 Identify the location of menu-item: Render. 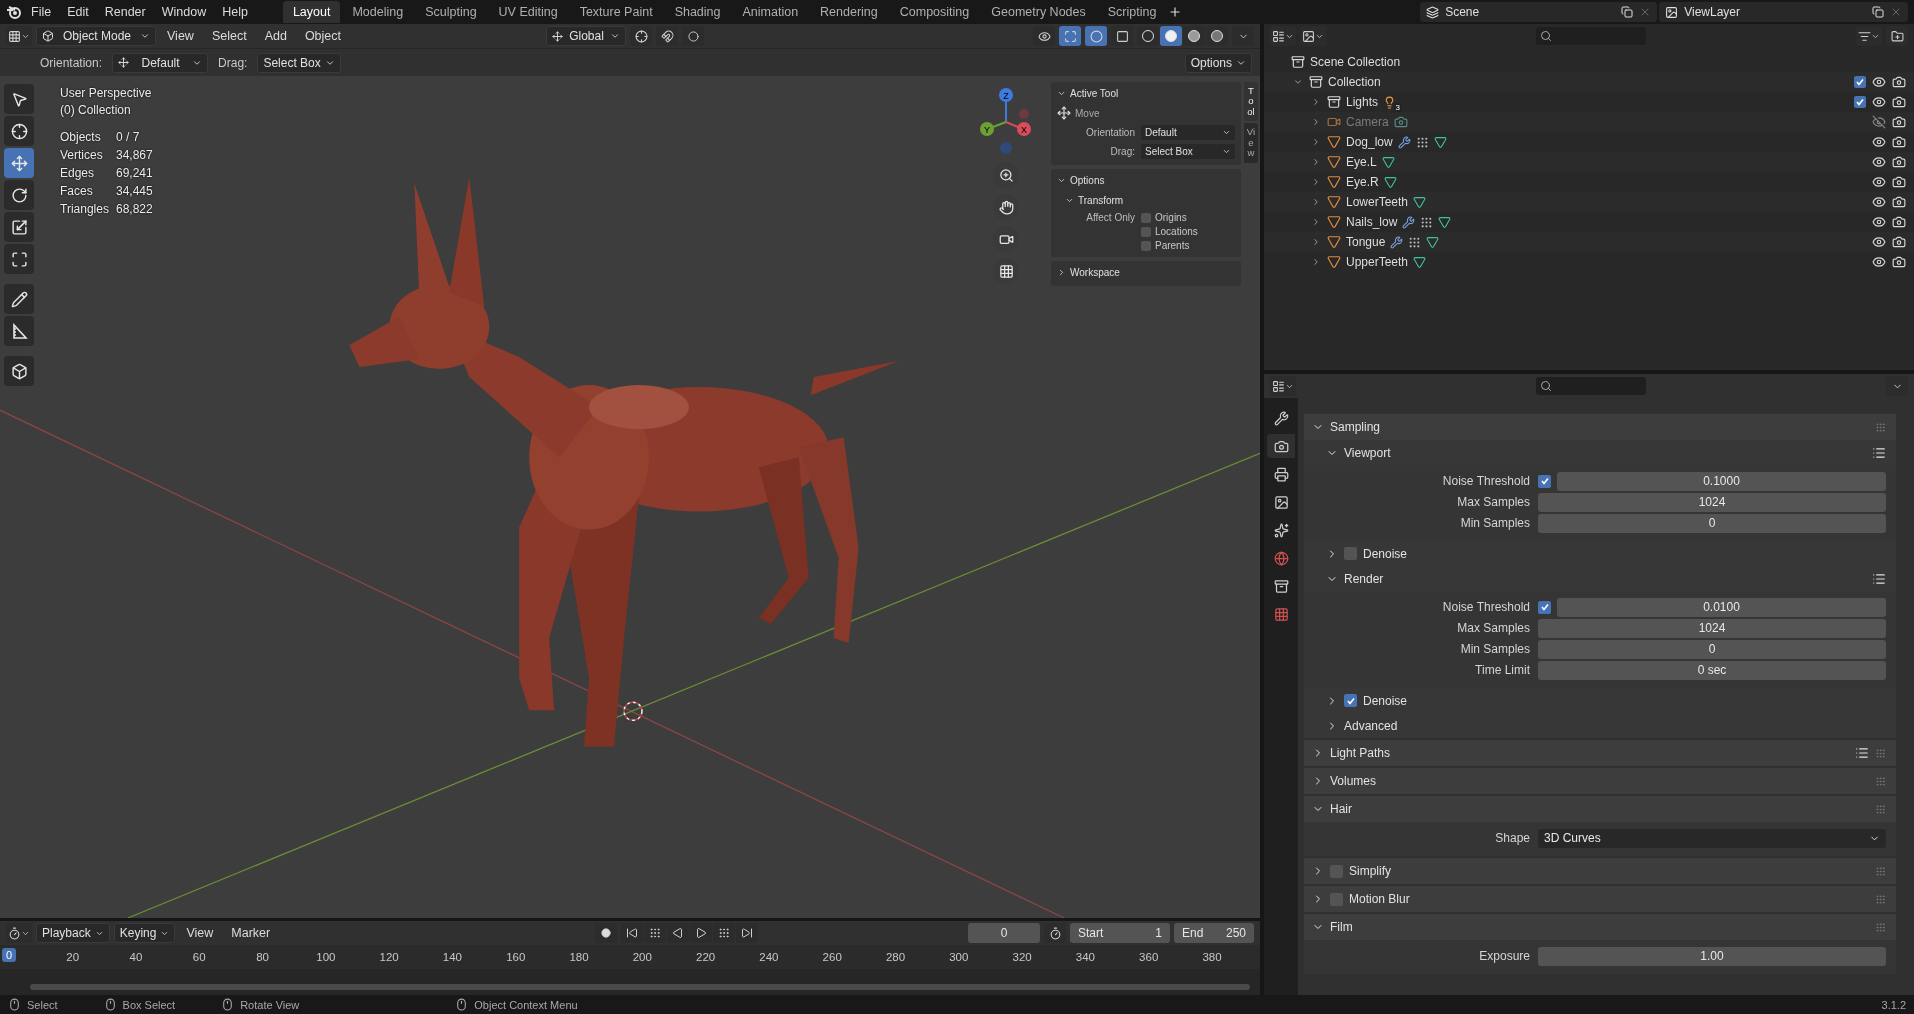
(125, 12).